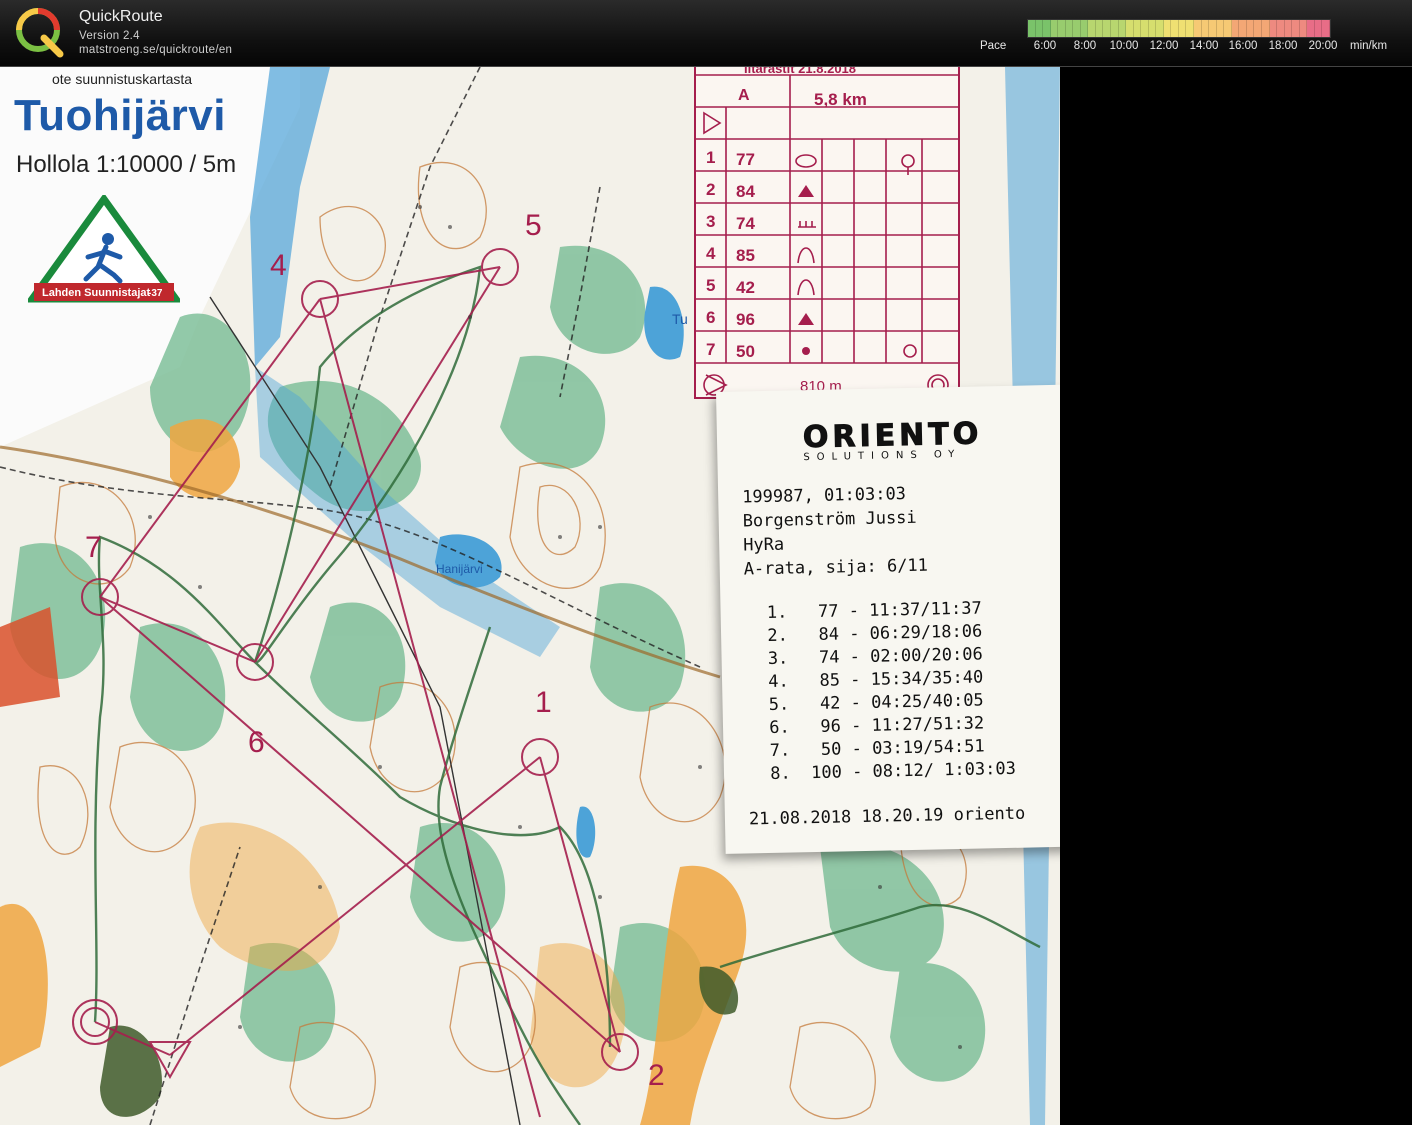  What do you see at coordinates (126, 164) in the screenshot?
I see `map-scale: Hollola 1:10000 / 5m` at bounding box center [126, 164].